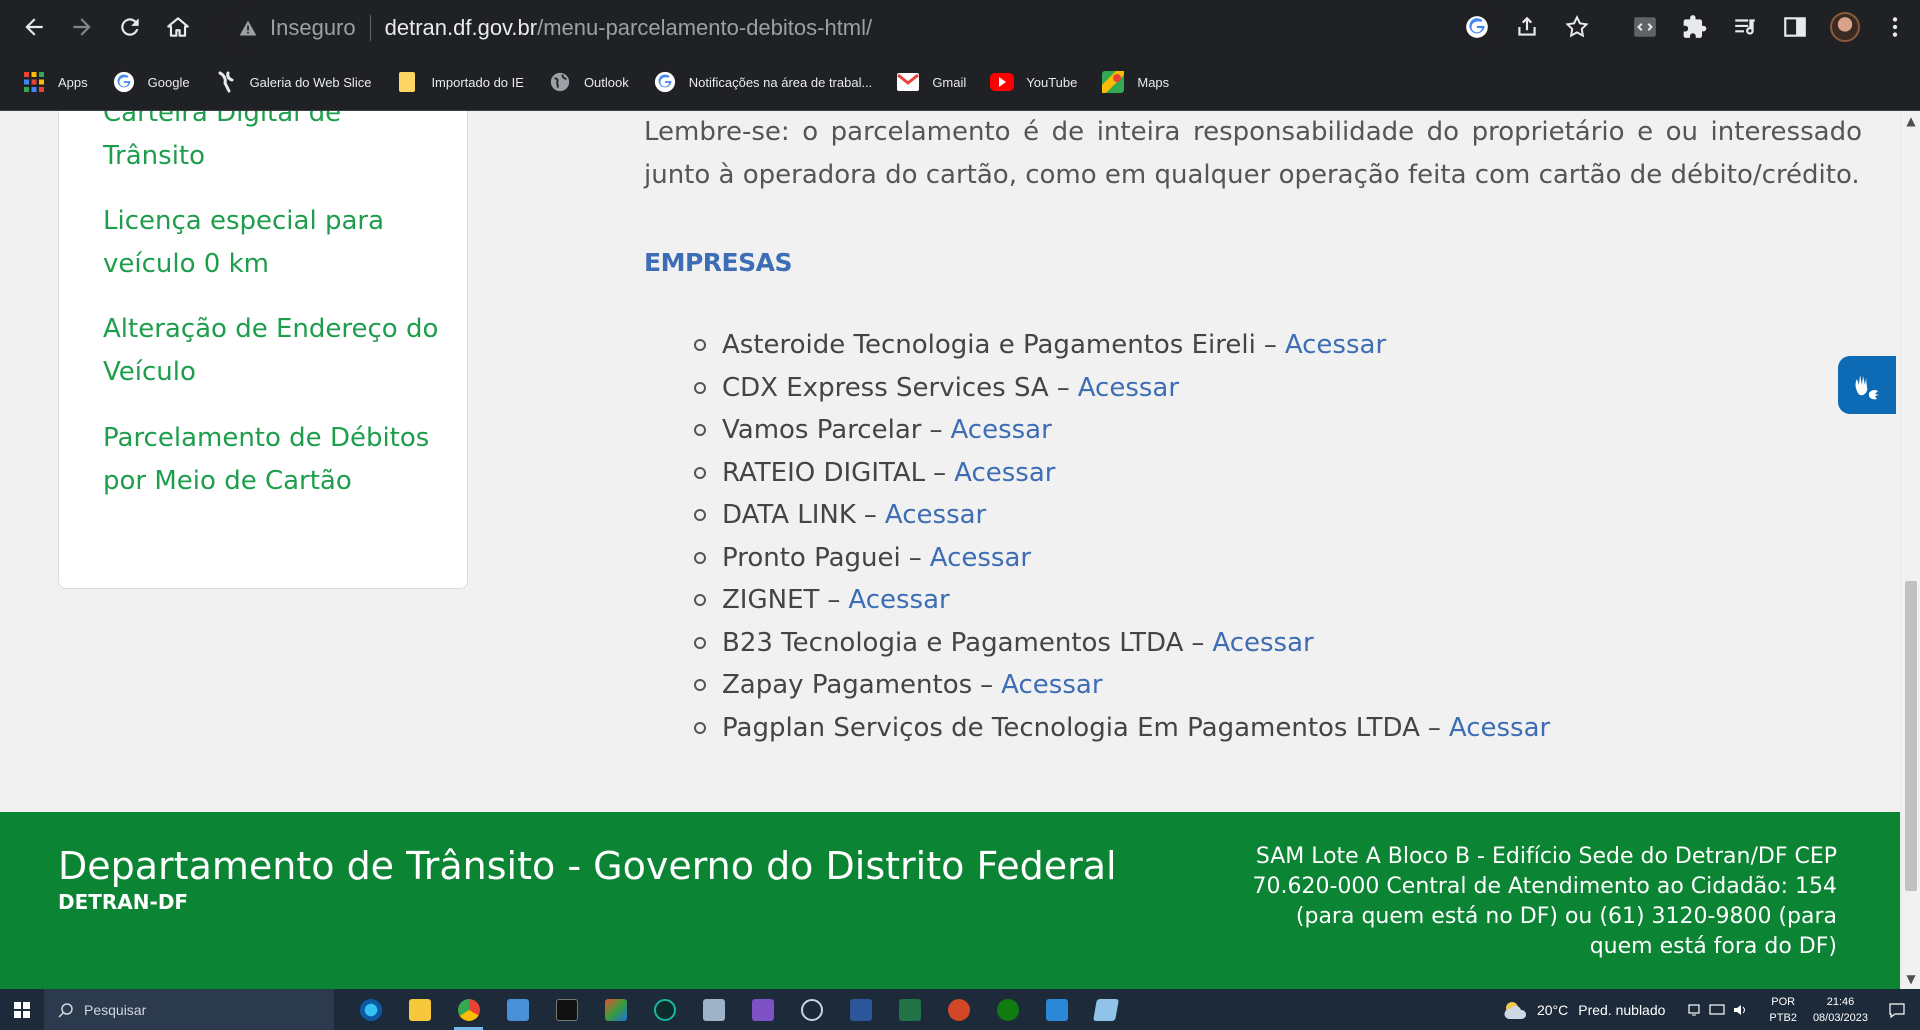  I want to click on warning-triangle-icon, so click(248, 28).